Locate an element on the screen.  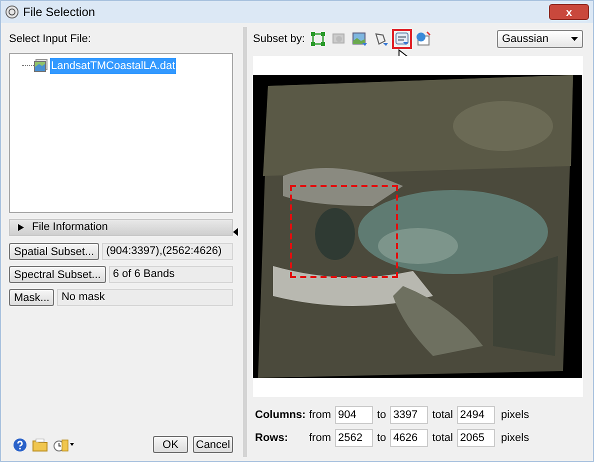
help-icon is located at coordinates (20, 445).